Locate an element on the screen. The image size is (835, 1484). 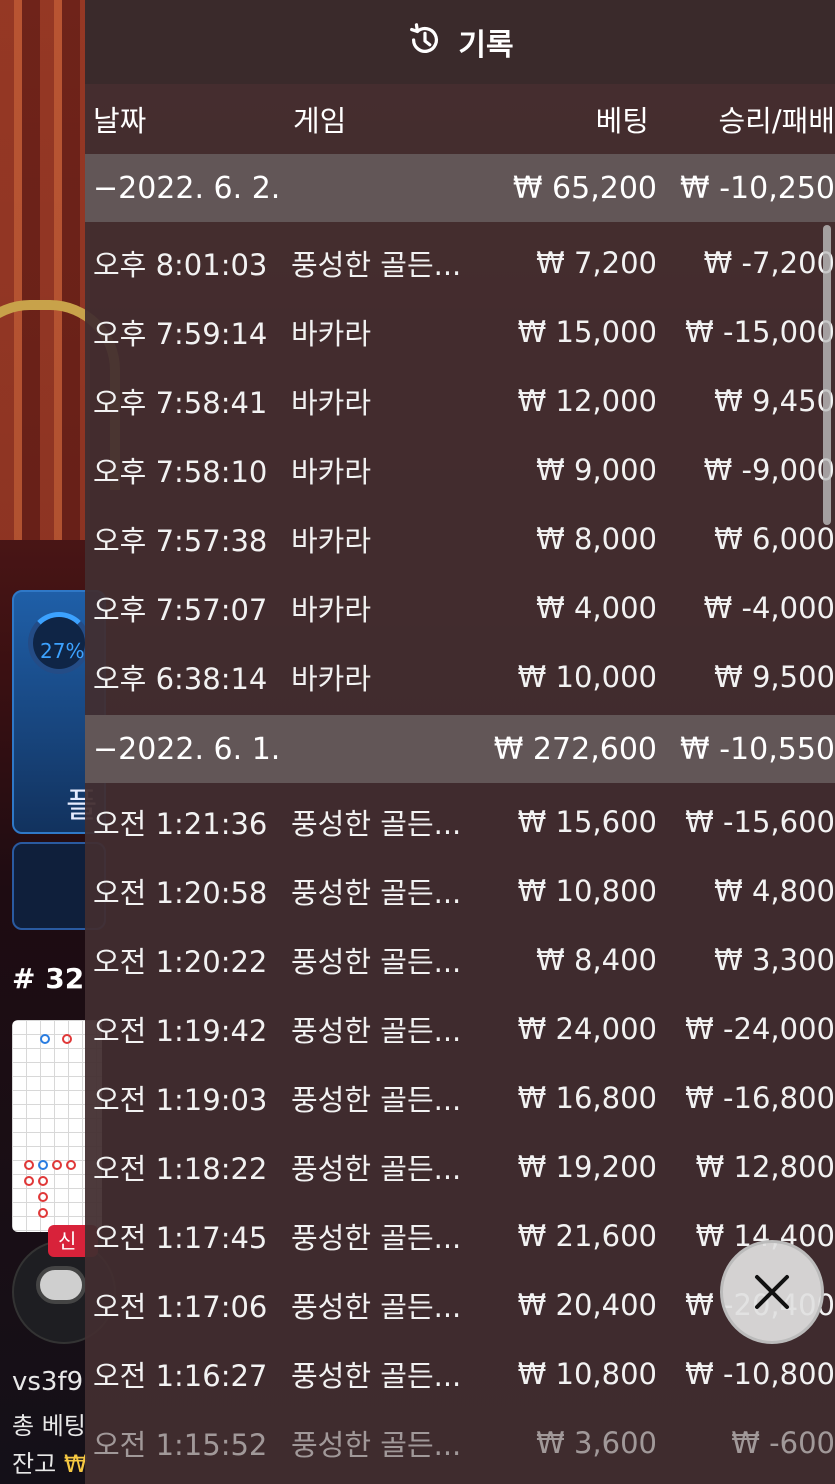
row-bet: ₩ 15,000 is located at coordinates (587, 331).